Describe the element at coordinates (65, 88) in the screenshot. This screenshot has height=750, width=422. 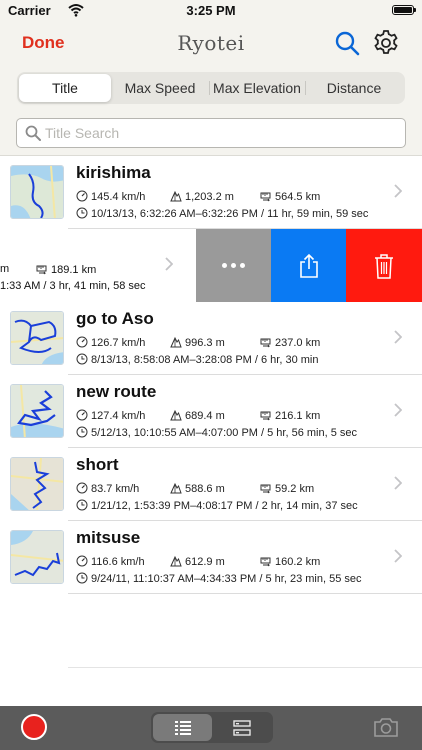
I see `sort-tab-title: Title` at that location.